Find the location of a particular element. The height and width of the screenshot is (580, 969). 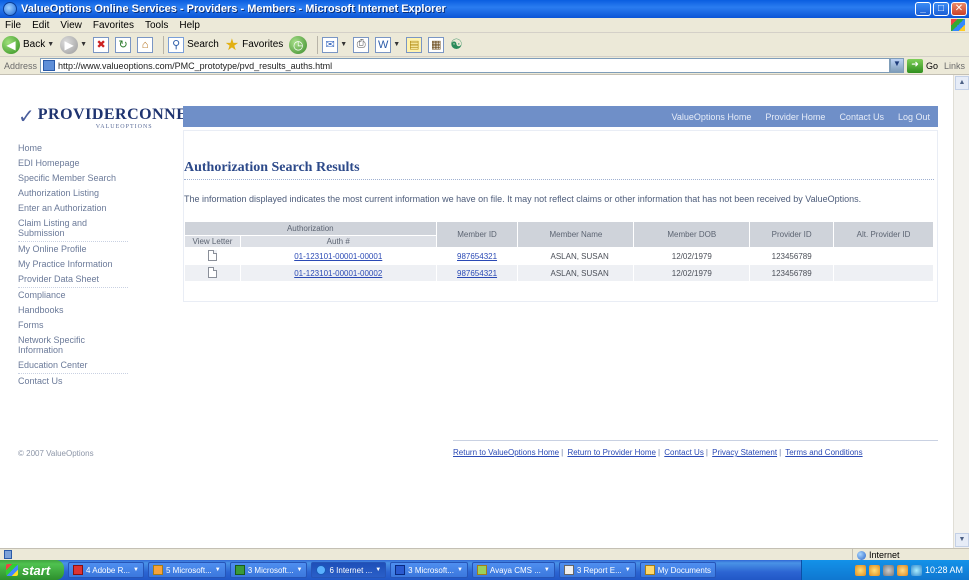

tray-sync-icon is located at coordinates (874, 570).